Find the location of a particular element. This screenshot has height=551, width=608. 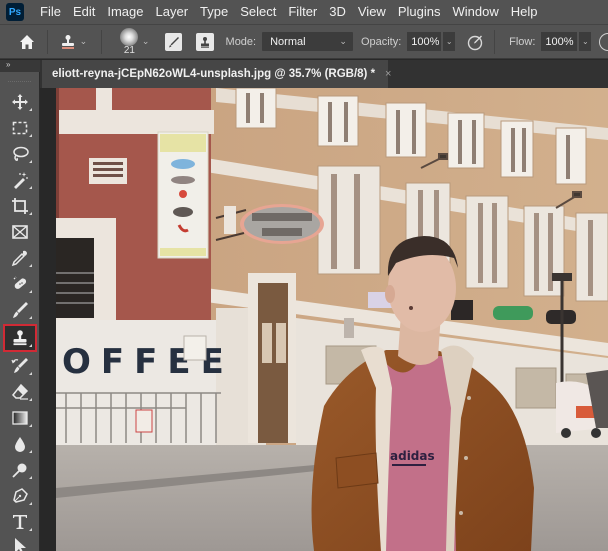

menu-edit: Edit is located at coordinates (84, 12).